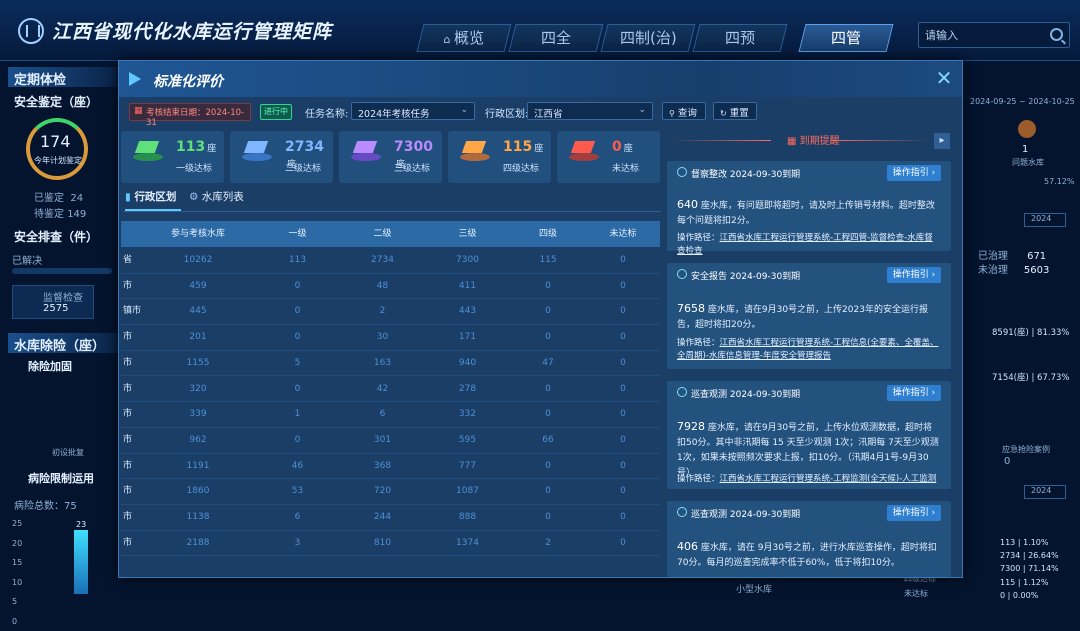 Image resolution: width=1080 pixels, height=631 pixels. Describe the element at coordinates (1045, 492) in the screenshot. I see `year-select-2: 2024` at that location.